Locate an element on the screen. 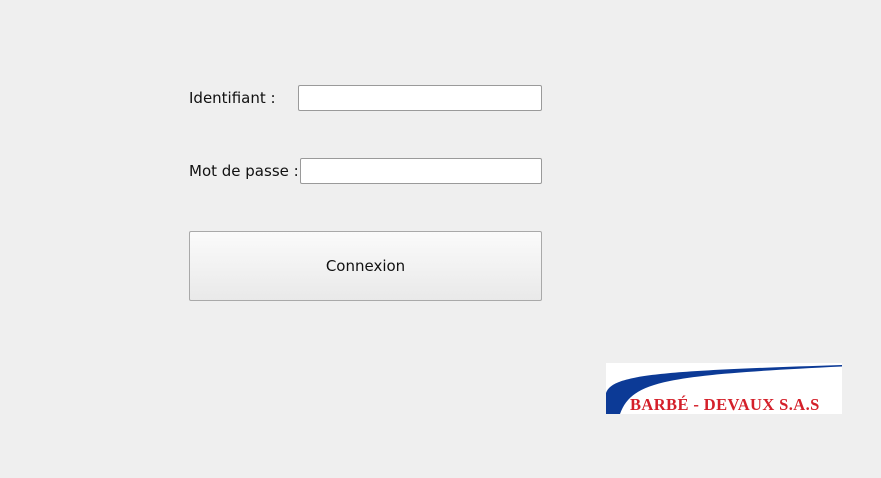  company-name: BARBÉ - DEVAUX S.A.S is located at coordinates (725, 404).